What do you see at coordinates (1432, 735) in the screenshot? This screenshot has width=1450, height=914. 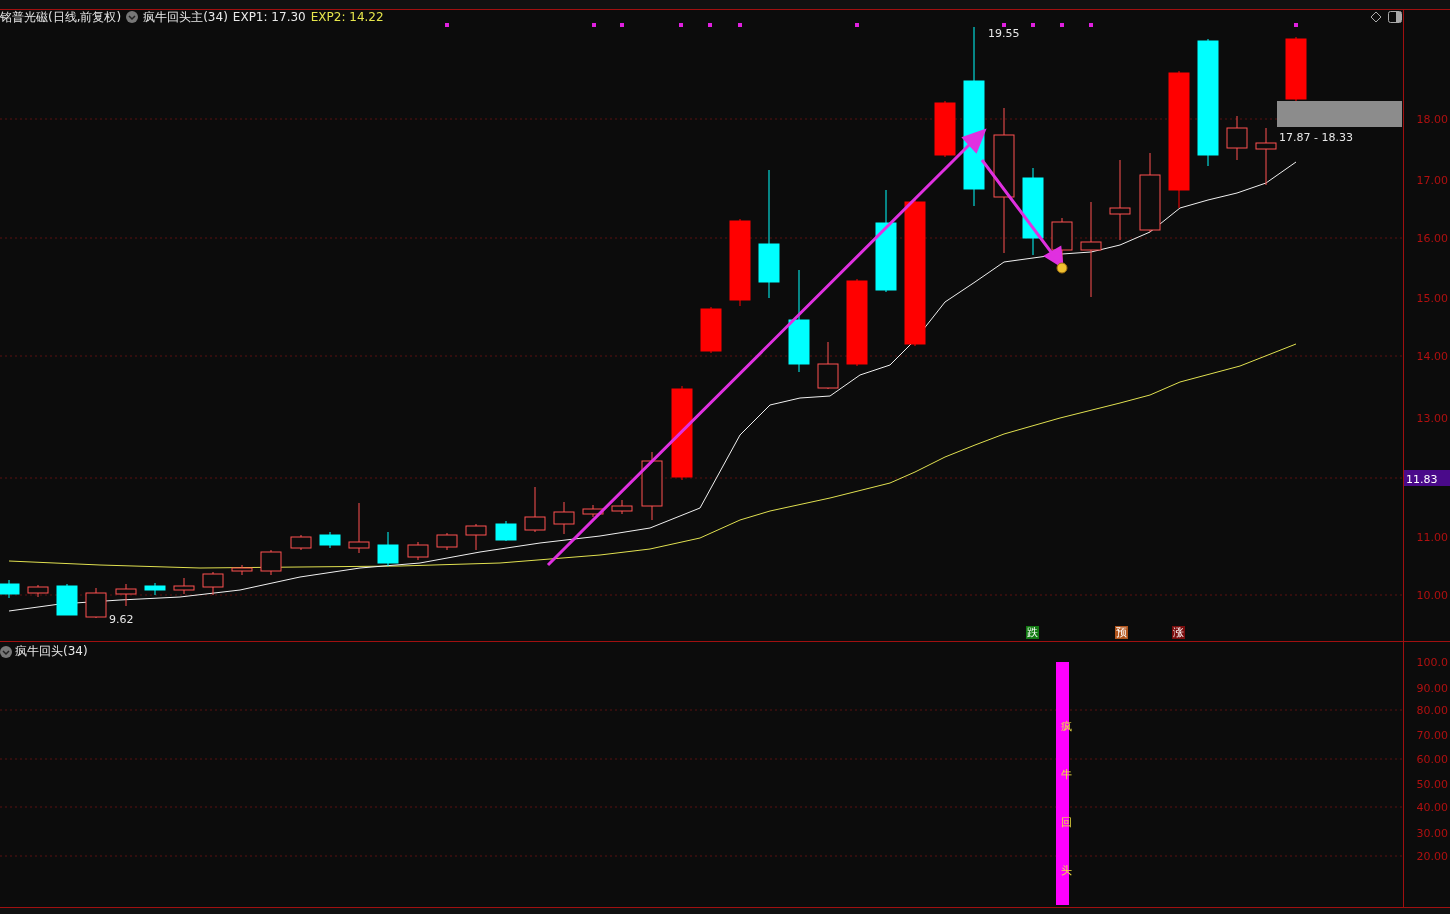 I see `value-axis-label: 70.00` at bounding box center [1432, 735].